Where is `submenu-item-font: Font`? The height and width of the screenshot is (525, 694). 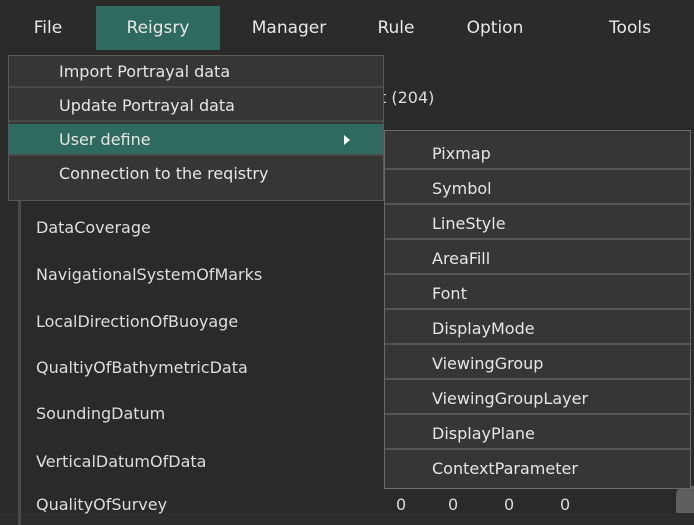 submenu-item-font: Font is located at coordinates (537, 293).